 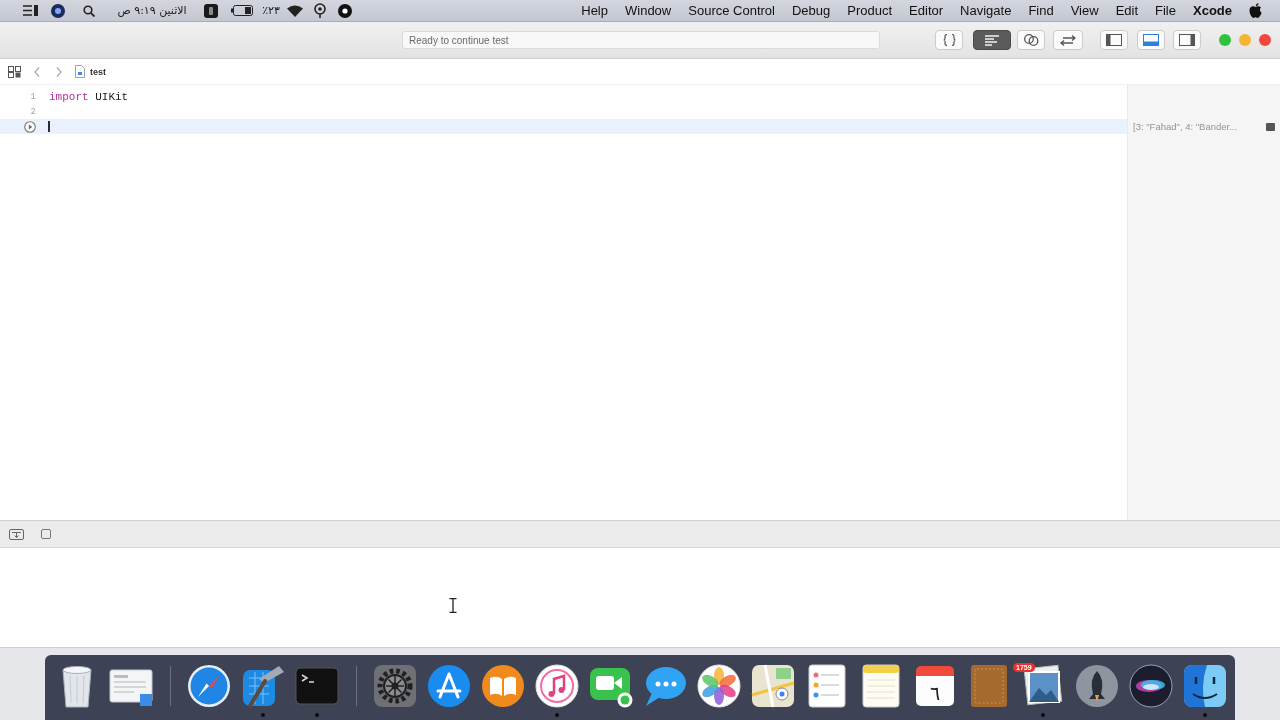 I want to click on swap-arrows-icon, so click(x=1068, y=40).